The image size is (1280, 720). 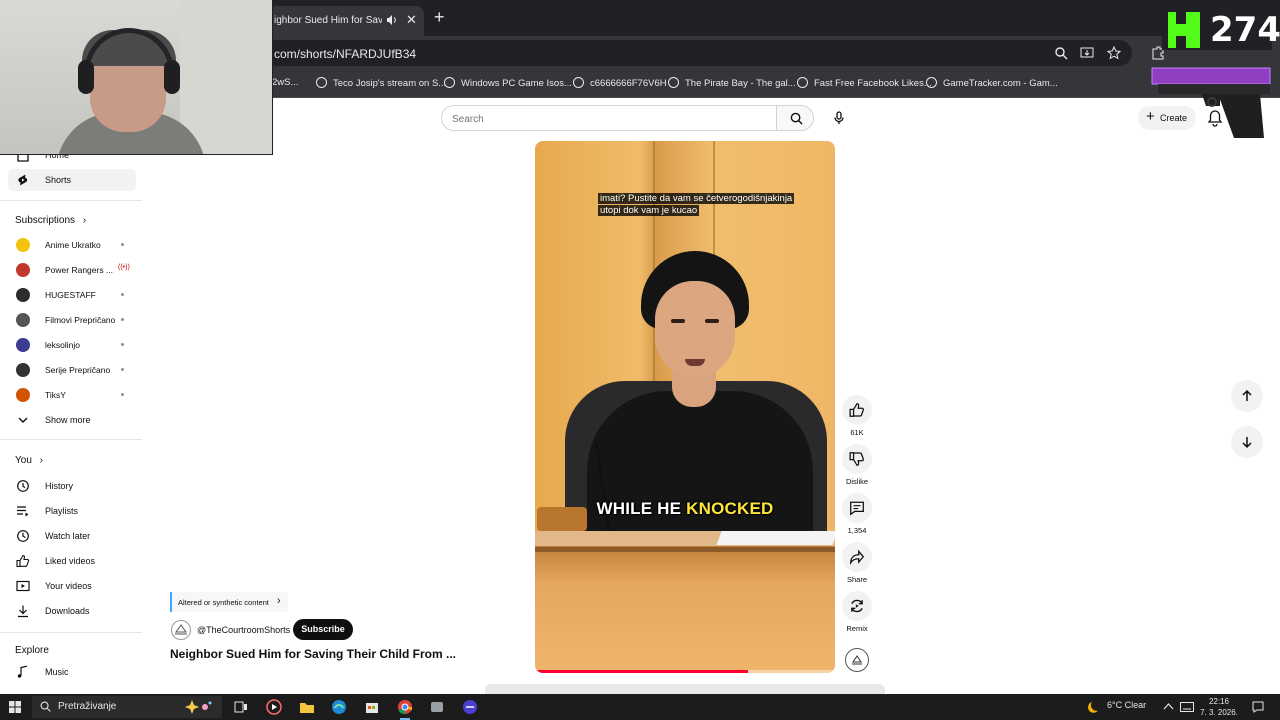 I want to click on burned-in-caption: WHILE HE KNOCKED, so click(x=685, y=508).